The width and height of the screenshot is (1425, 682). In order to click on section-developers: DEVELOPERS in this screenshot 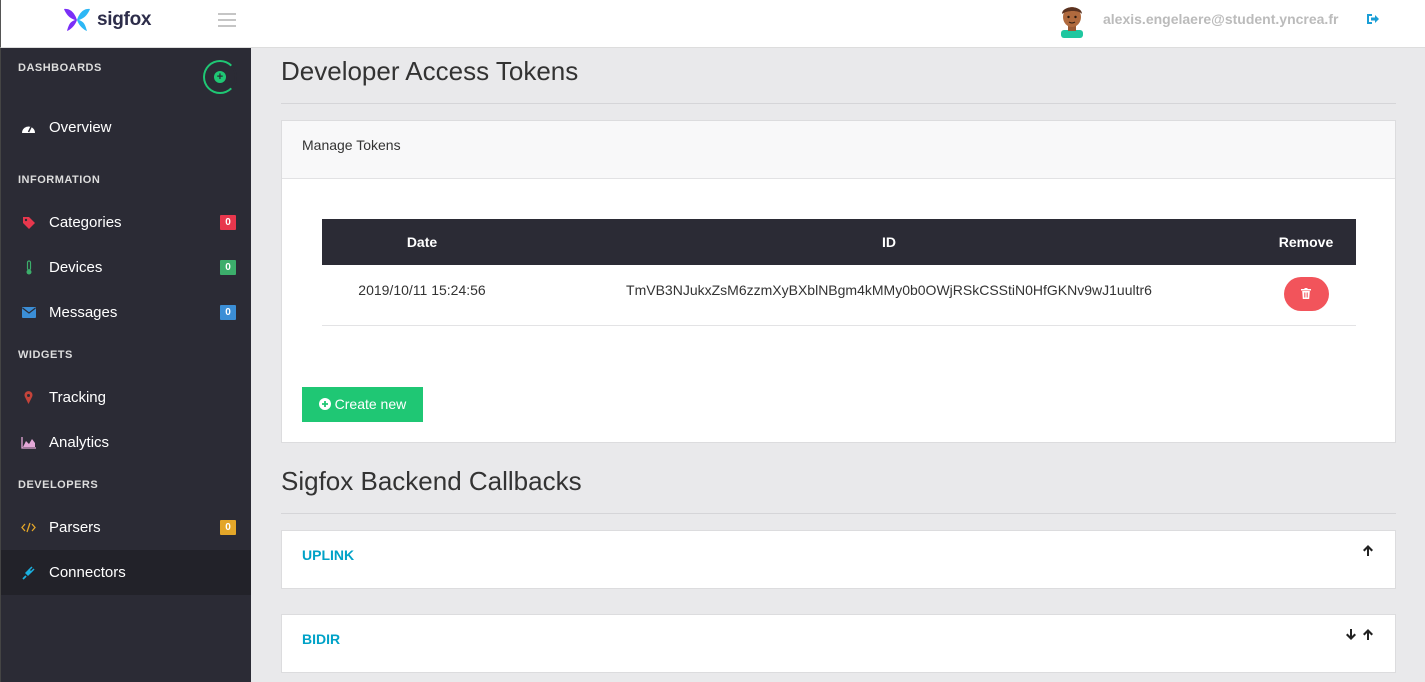, I will do `click(58, 485)`.